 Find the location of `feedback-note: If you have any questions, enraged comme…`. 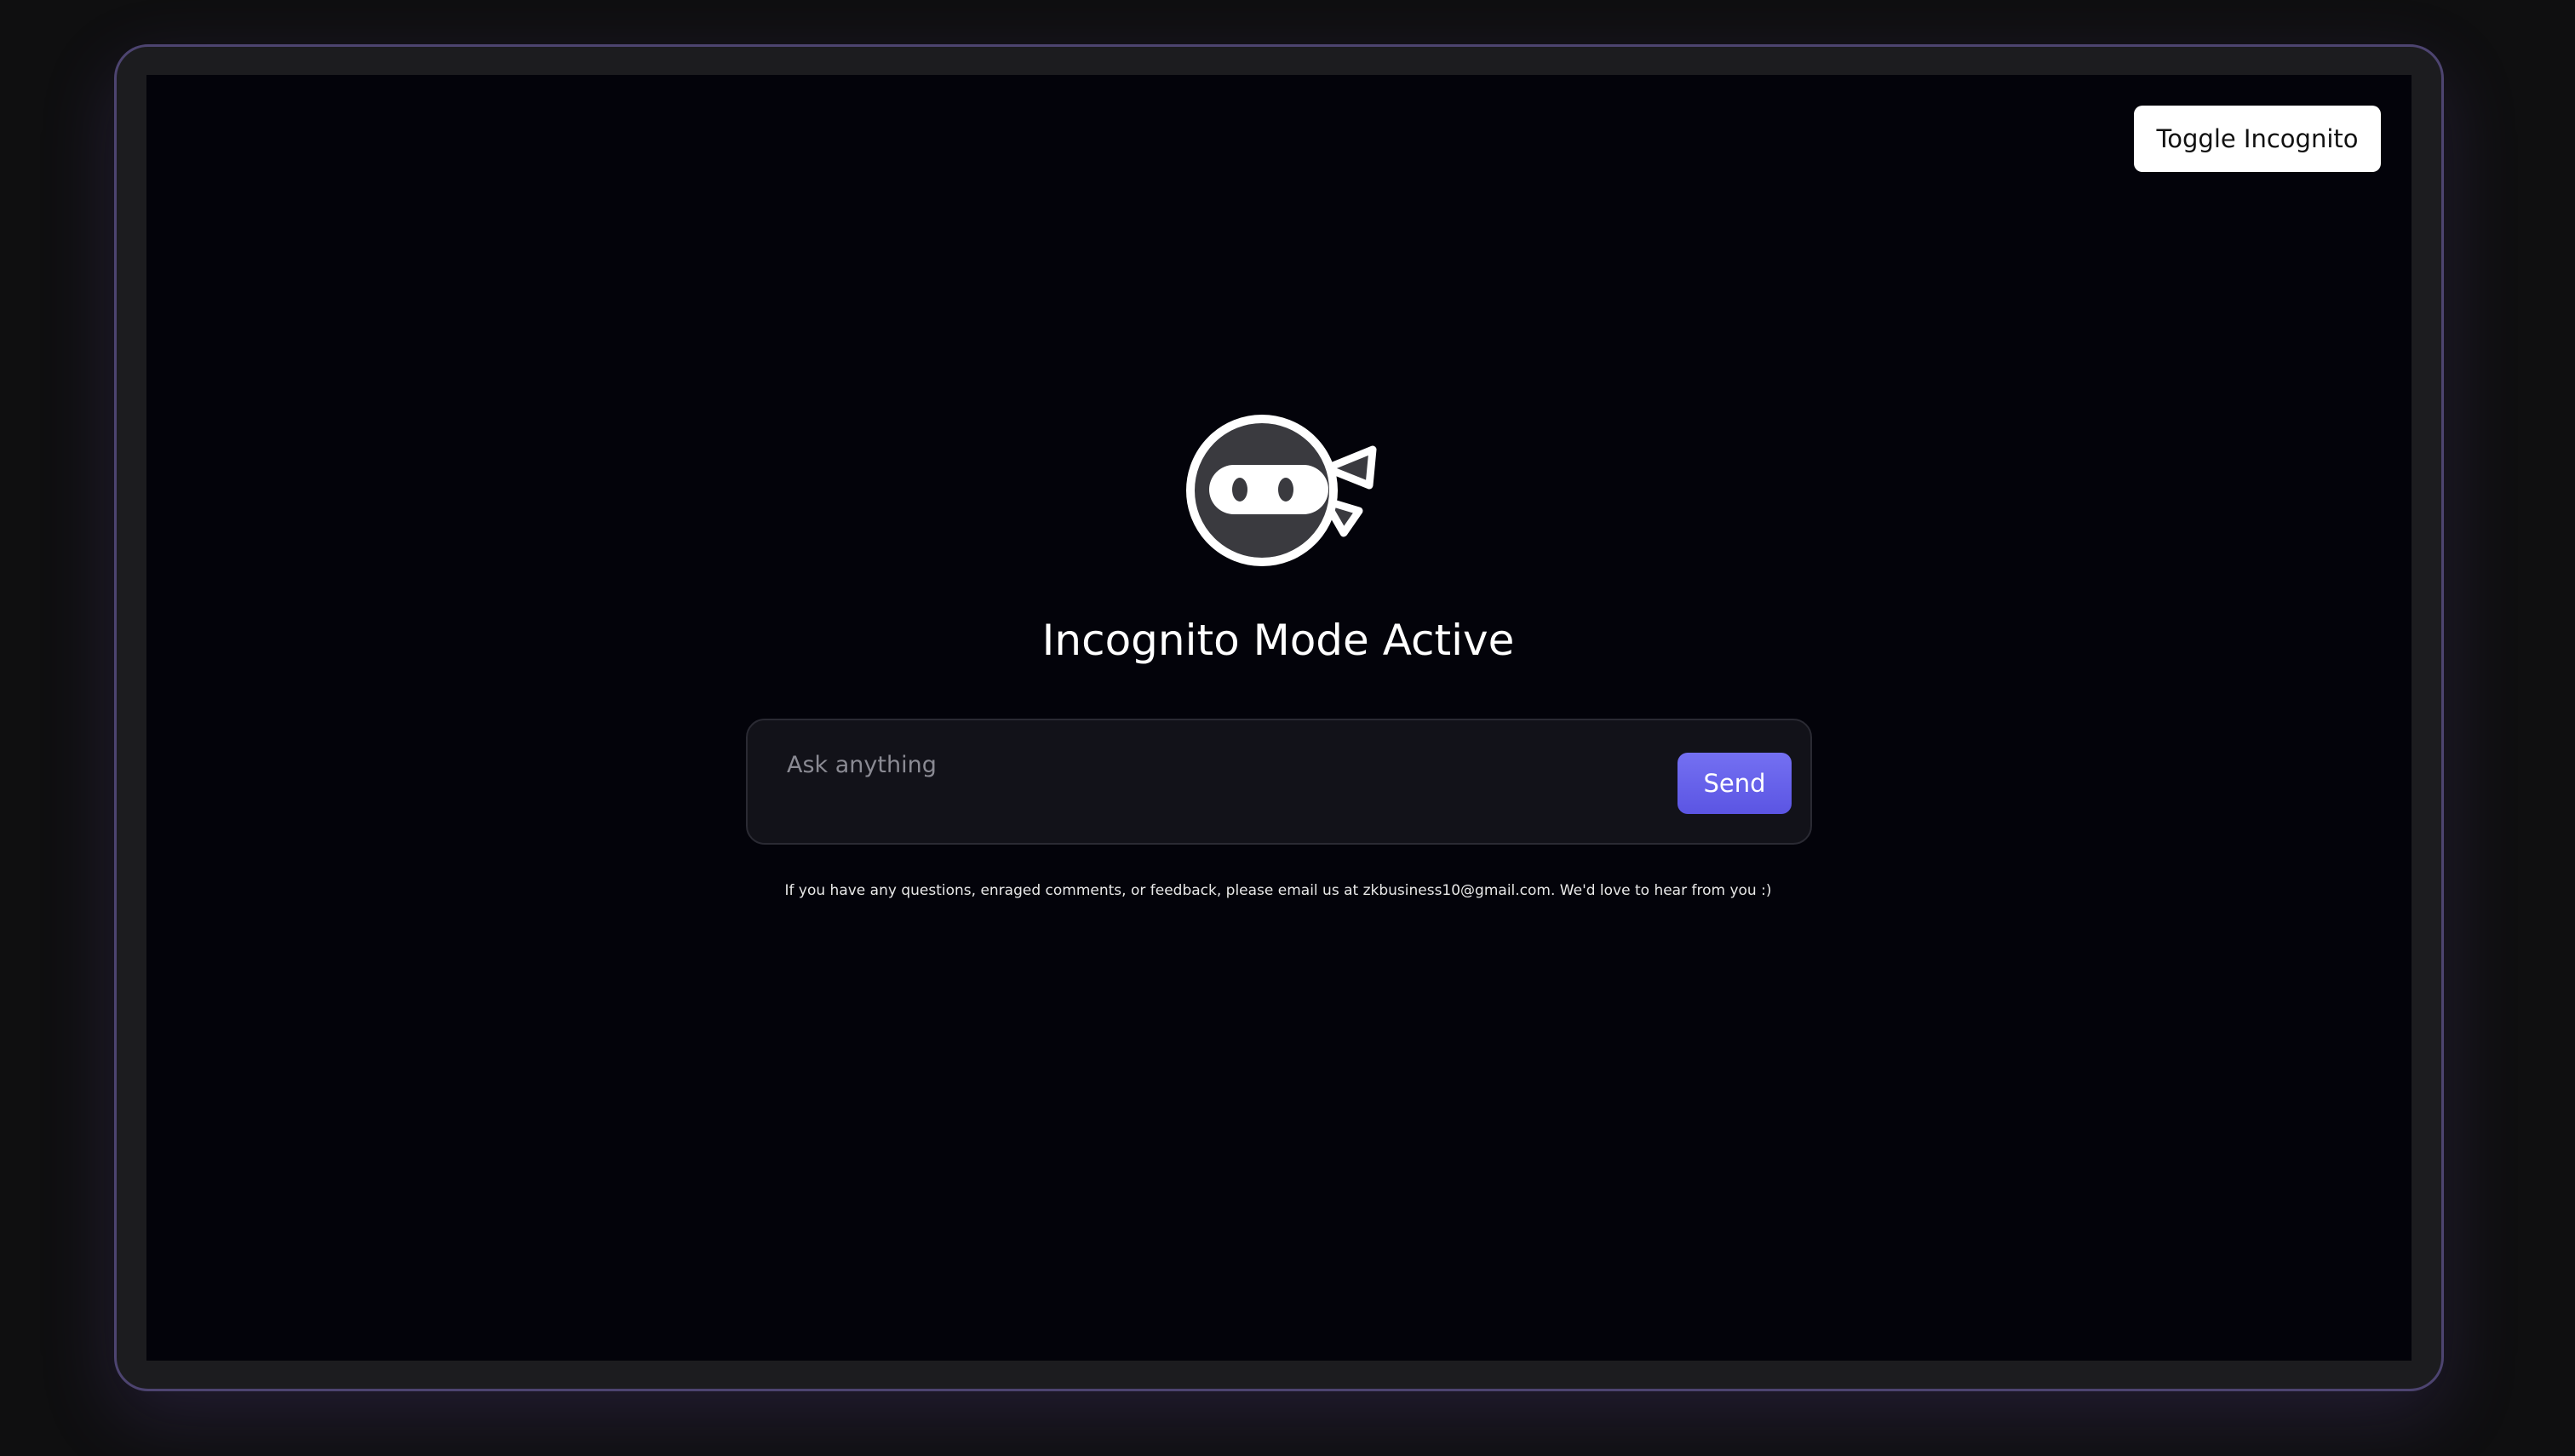

feedback-note: If you have any questions, enraged comme… is located at coordinates (1278, 890).